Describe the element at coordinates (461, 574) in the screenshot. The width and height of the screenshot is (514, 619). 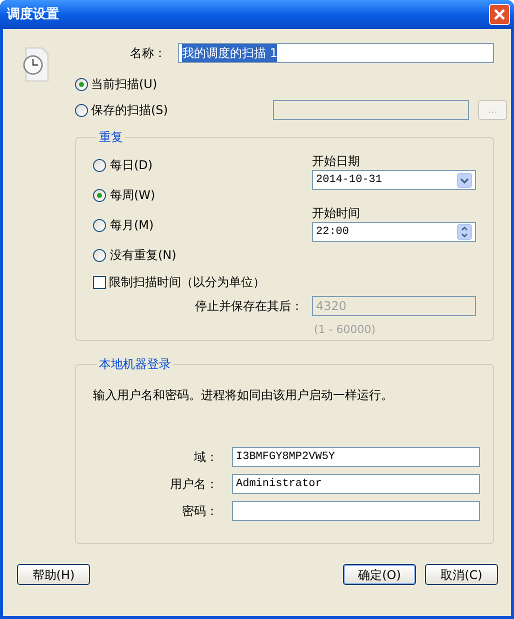
I see `dialog-button: 取消(C)` at that location.